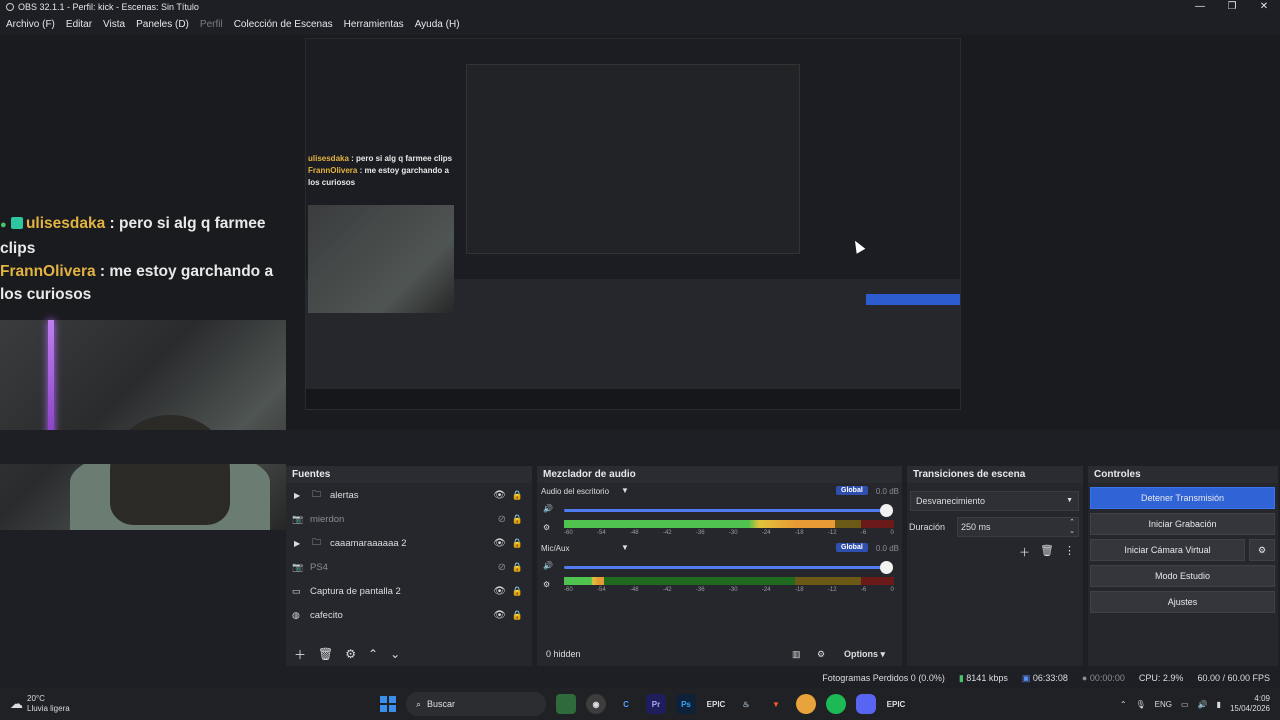 Image resolution: width=1280 pixels, height=720 pixels. I want to click on scale-tick: -48, so click(634, 533).